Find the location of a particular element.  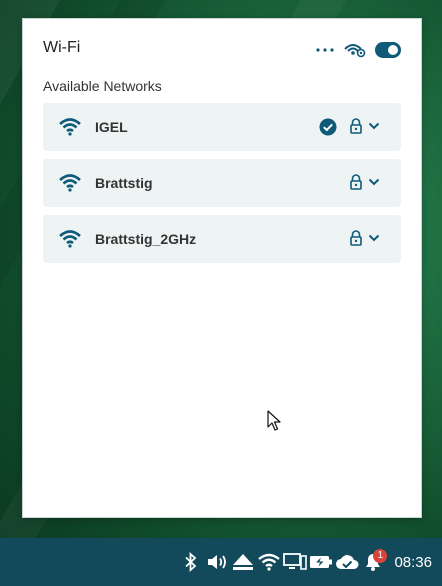

eject-icon is located at coordinates (243, 562).